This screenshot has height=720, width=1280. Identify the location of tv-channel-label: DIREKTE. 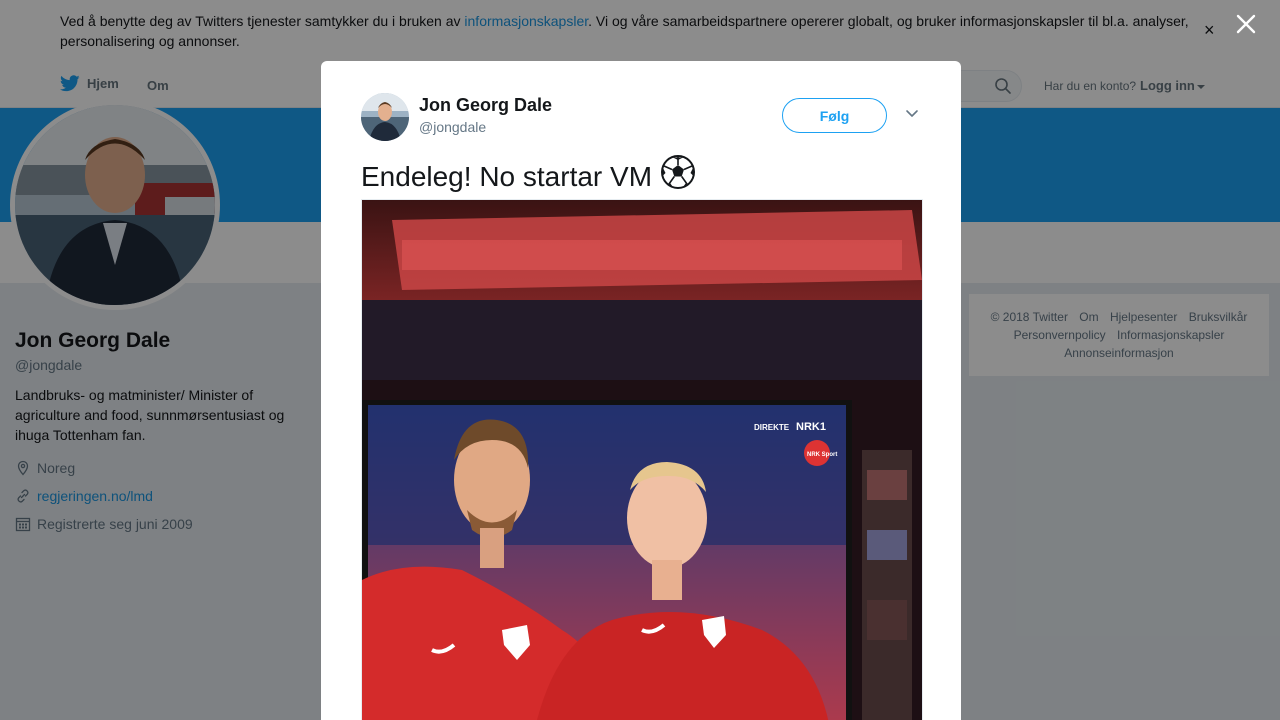
(772, 427).